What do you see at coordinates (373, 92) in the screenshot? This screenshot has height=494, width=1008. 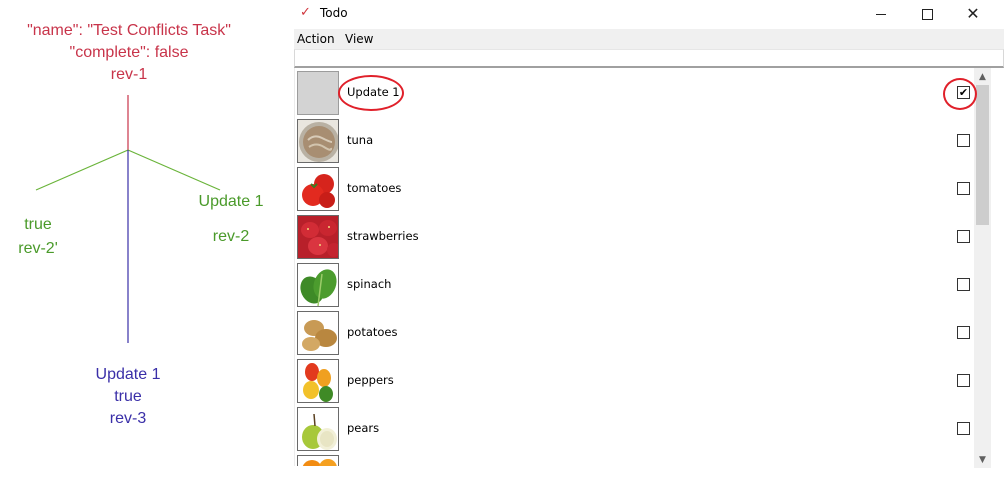 I see `item-label: Update 1` at bounding box center [373, 92].